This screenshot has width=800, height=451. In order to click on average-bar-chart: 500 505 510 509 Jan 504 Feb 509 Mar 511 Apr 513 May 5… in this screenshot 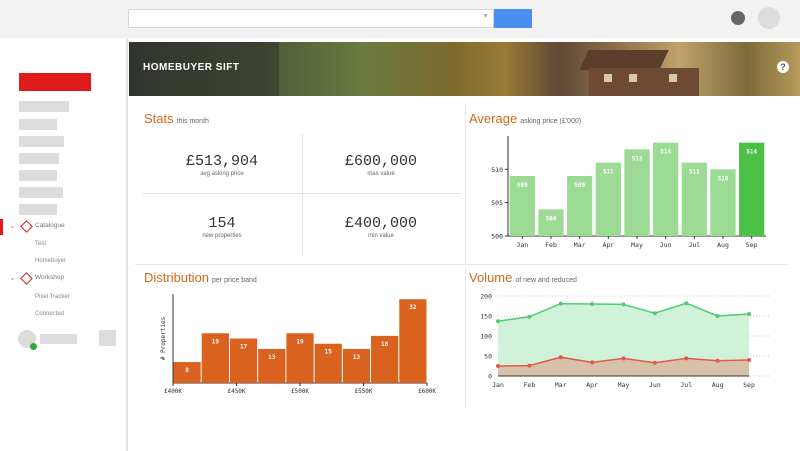, I will do `click(628, 192)`.